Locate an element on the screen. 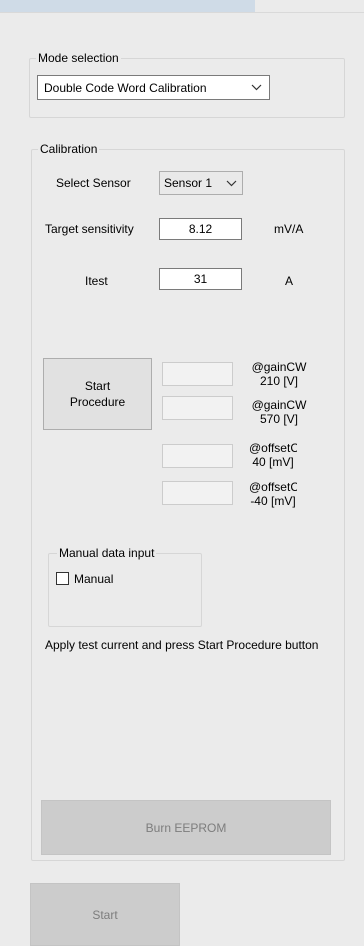 The image size is (364, 946). gain-cw-210-label: @gainCW 210 [V] is located at coordinates (279, 374).